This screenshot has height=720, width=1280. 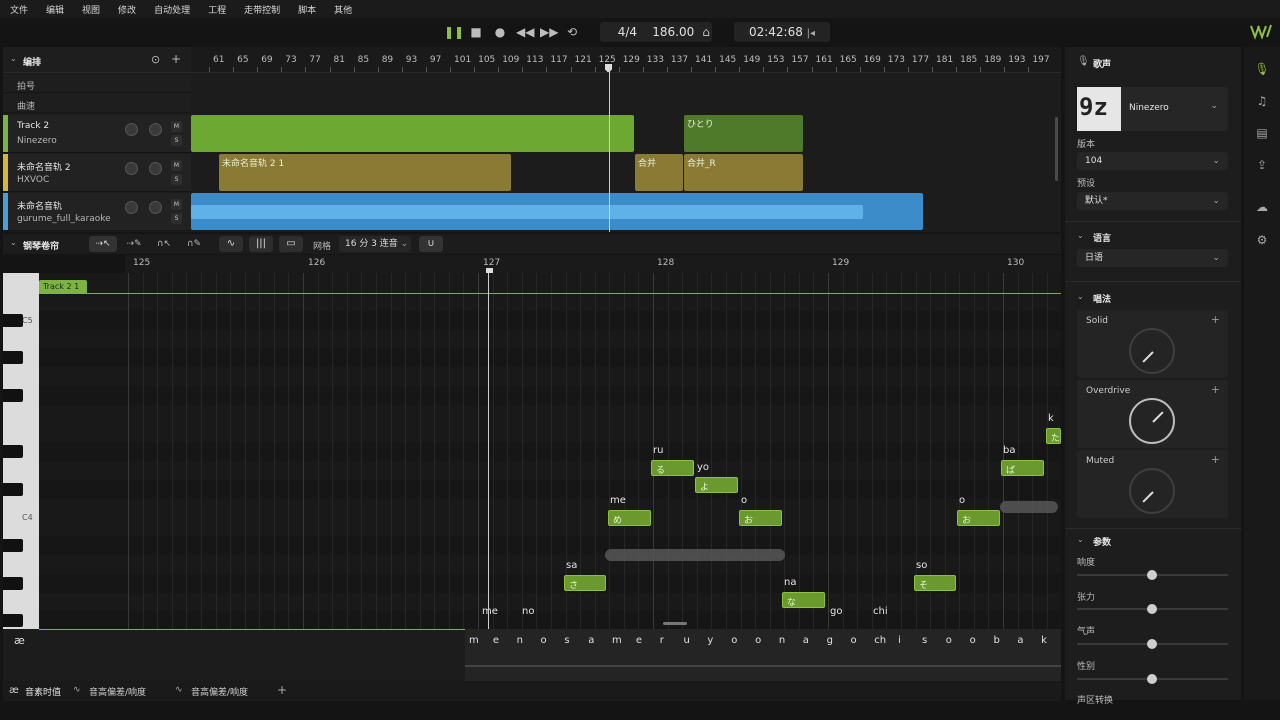 I want to click on breath-slider, so click(x=1152, y=644).